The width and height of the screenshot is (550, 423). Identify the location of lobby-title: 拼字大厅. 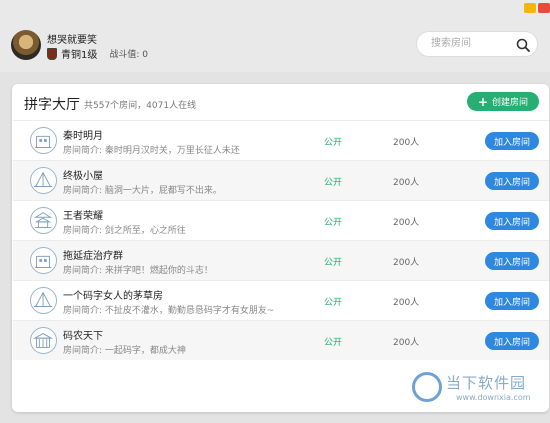
(52, 105).